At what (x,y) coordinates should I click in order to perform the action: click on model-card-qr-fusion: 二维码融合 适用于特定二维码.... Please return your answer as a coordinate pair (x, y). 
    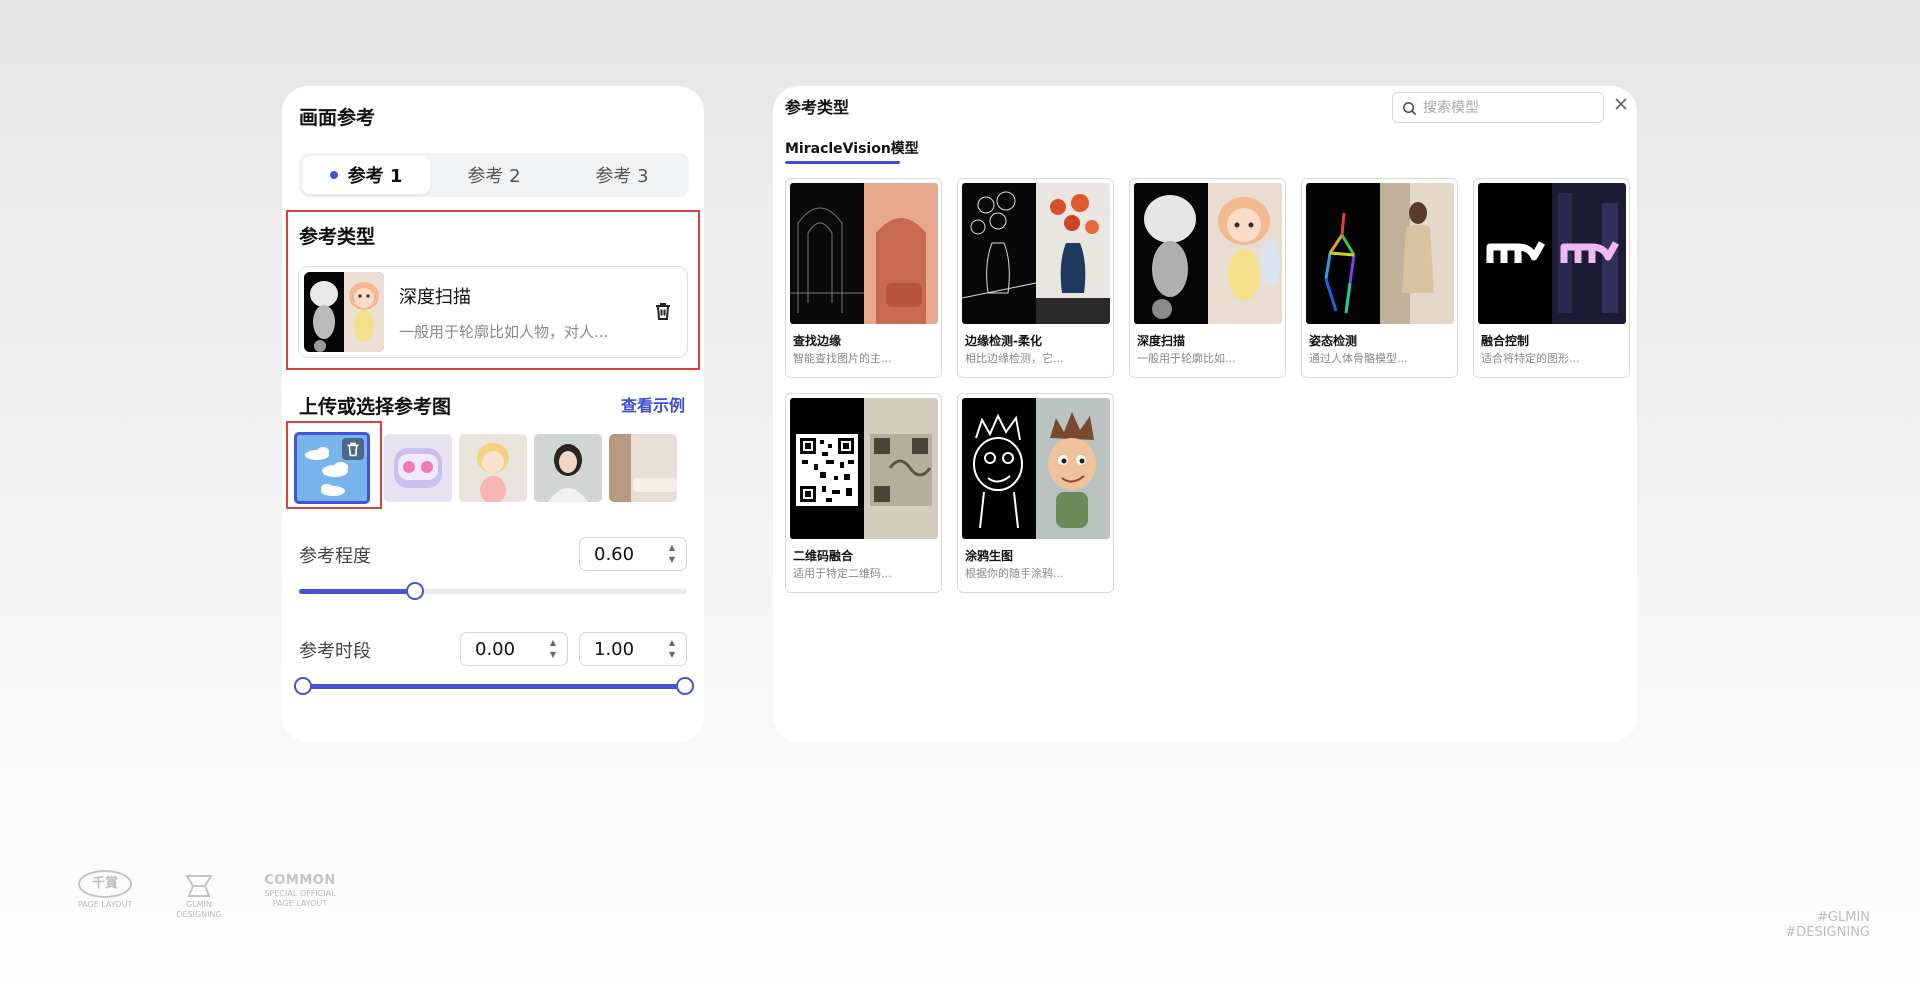
    Looking at the image, I should click on (863, 493).